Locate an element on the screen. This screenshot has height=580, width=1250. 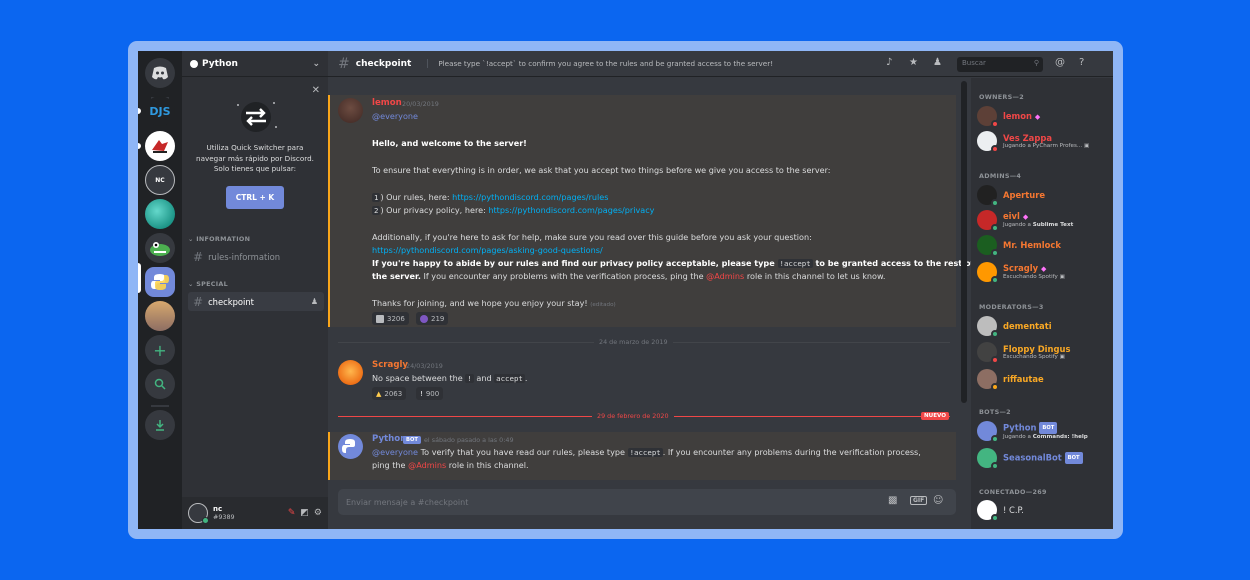
message-author: Scragly is located at coordinates (390, 365).